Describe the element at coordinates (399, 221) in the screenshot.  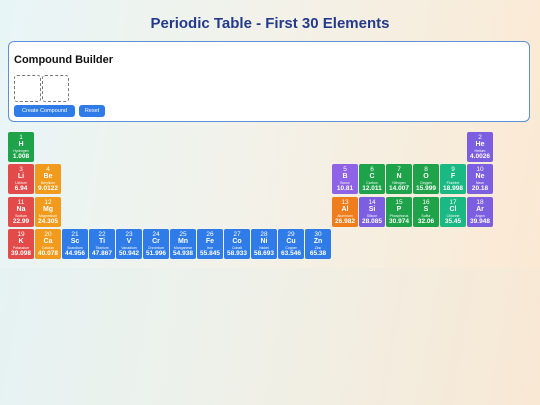
I see `element-mass: 30.974` at that location.